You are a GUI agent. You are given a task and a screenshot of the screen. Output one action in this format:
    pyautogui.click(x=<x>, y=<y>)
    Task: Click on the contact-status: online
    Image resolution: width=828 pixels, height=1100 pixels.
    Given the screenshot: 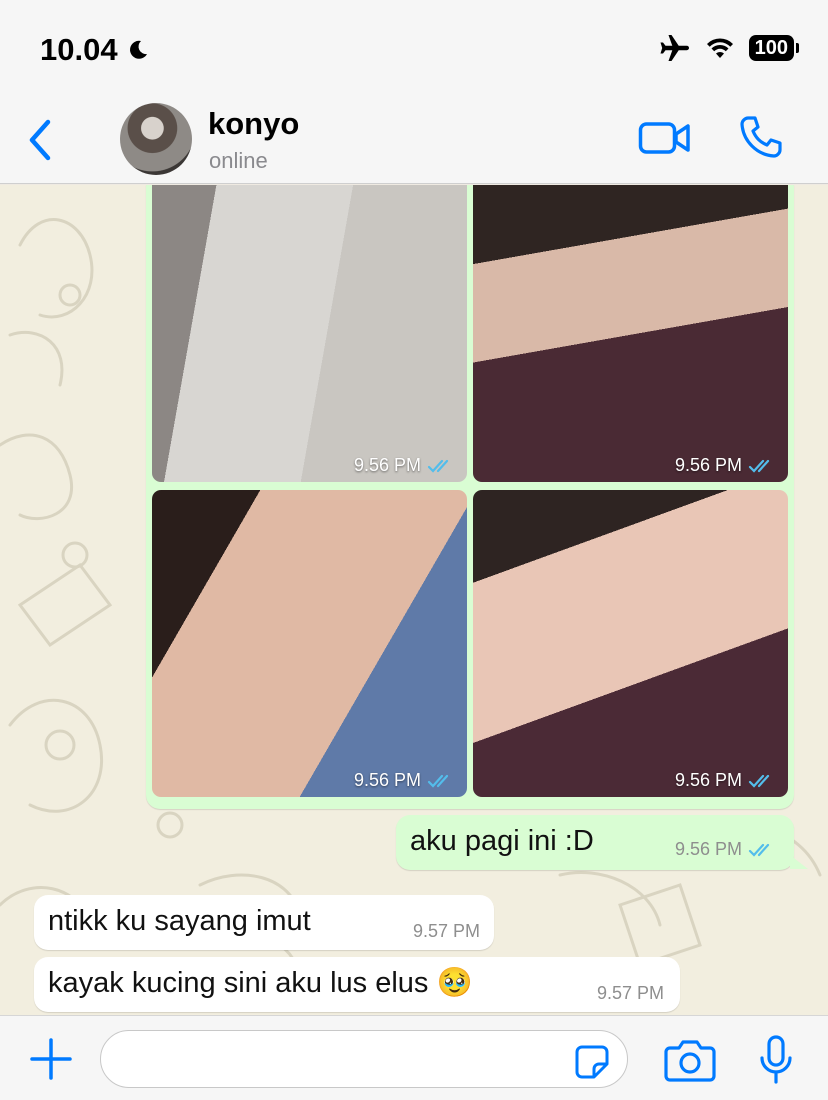 What is the action you would take?
    pyautogui.click(x=238, y=160)
    